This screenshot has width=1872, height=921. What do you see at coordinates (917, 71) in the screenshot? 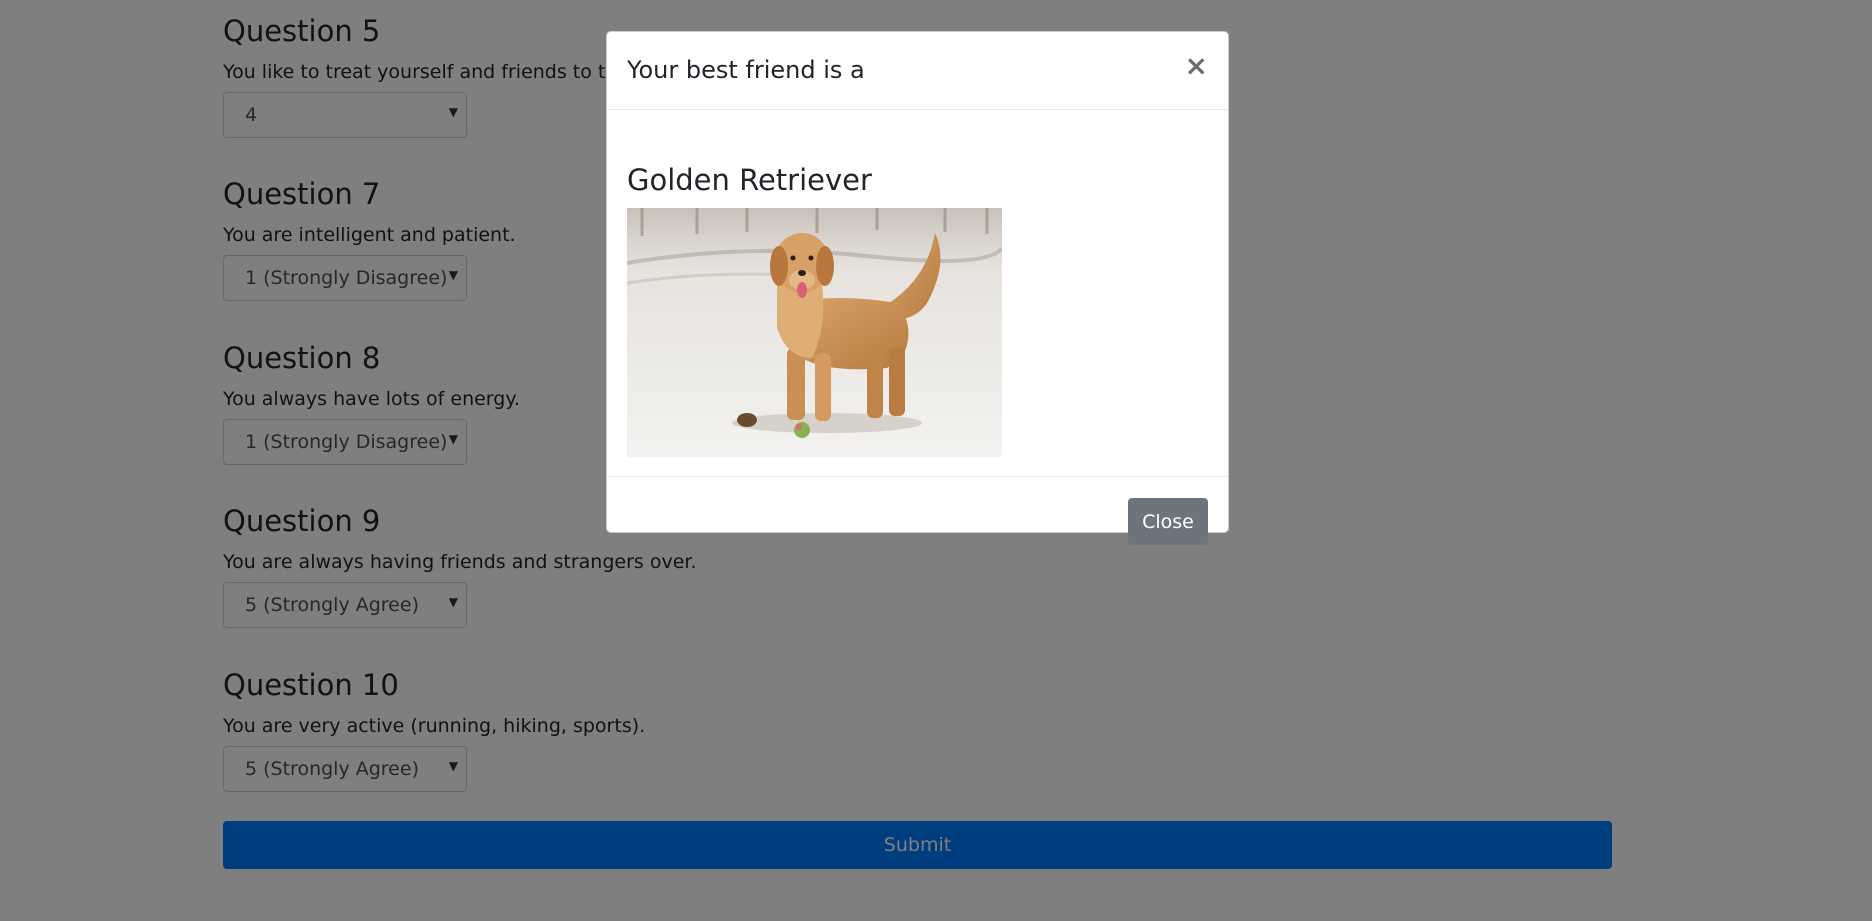
I see `modal-header: Your best friend is a ×` at bounding box center [917, 71].